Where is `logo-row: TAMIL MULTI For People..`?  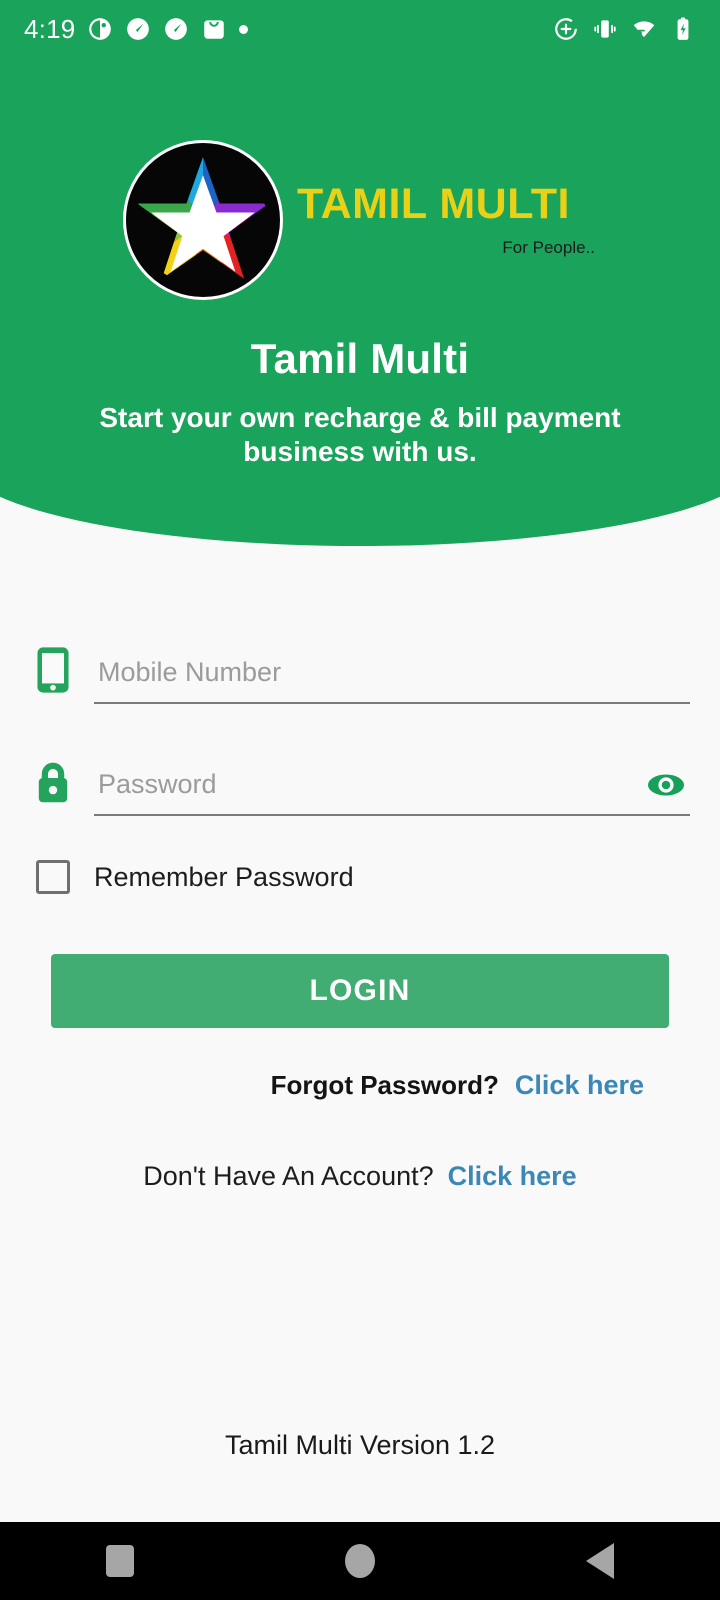
logo-row: TAMIL MULTI For People.. is located at coordinates (360, 220).